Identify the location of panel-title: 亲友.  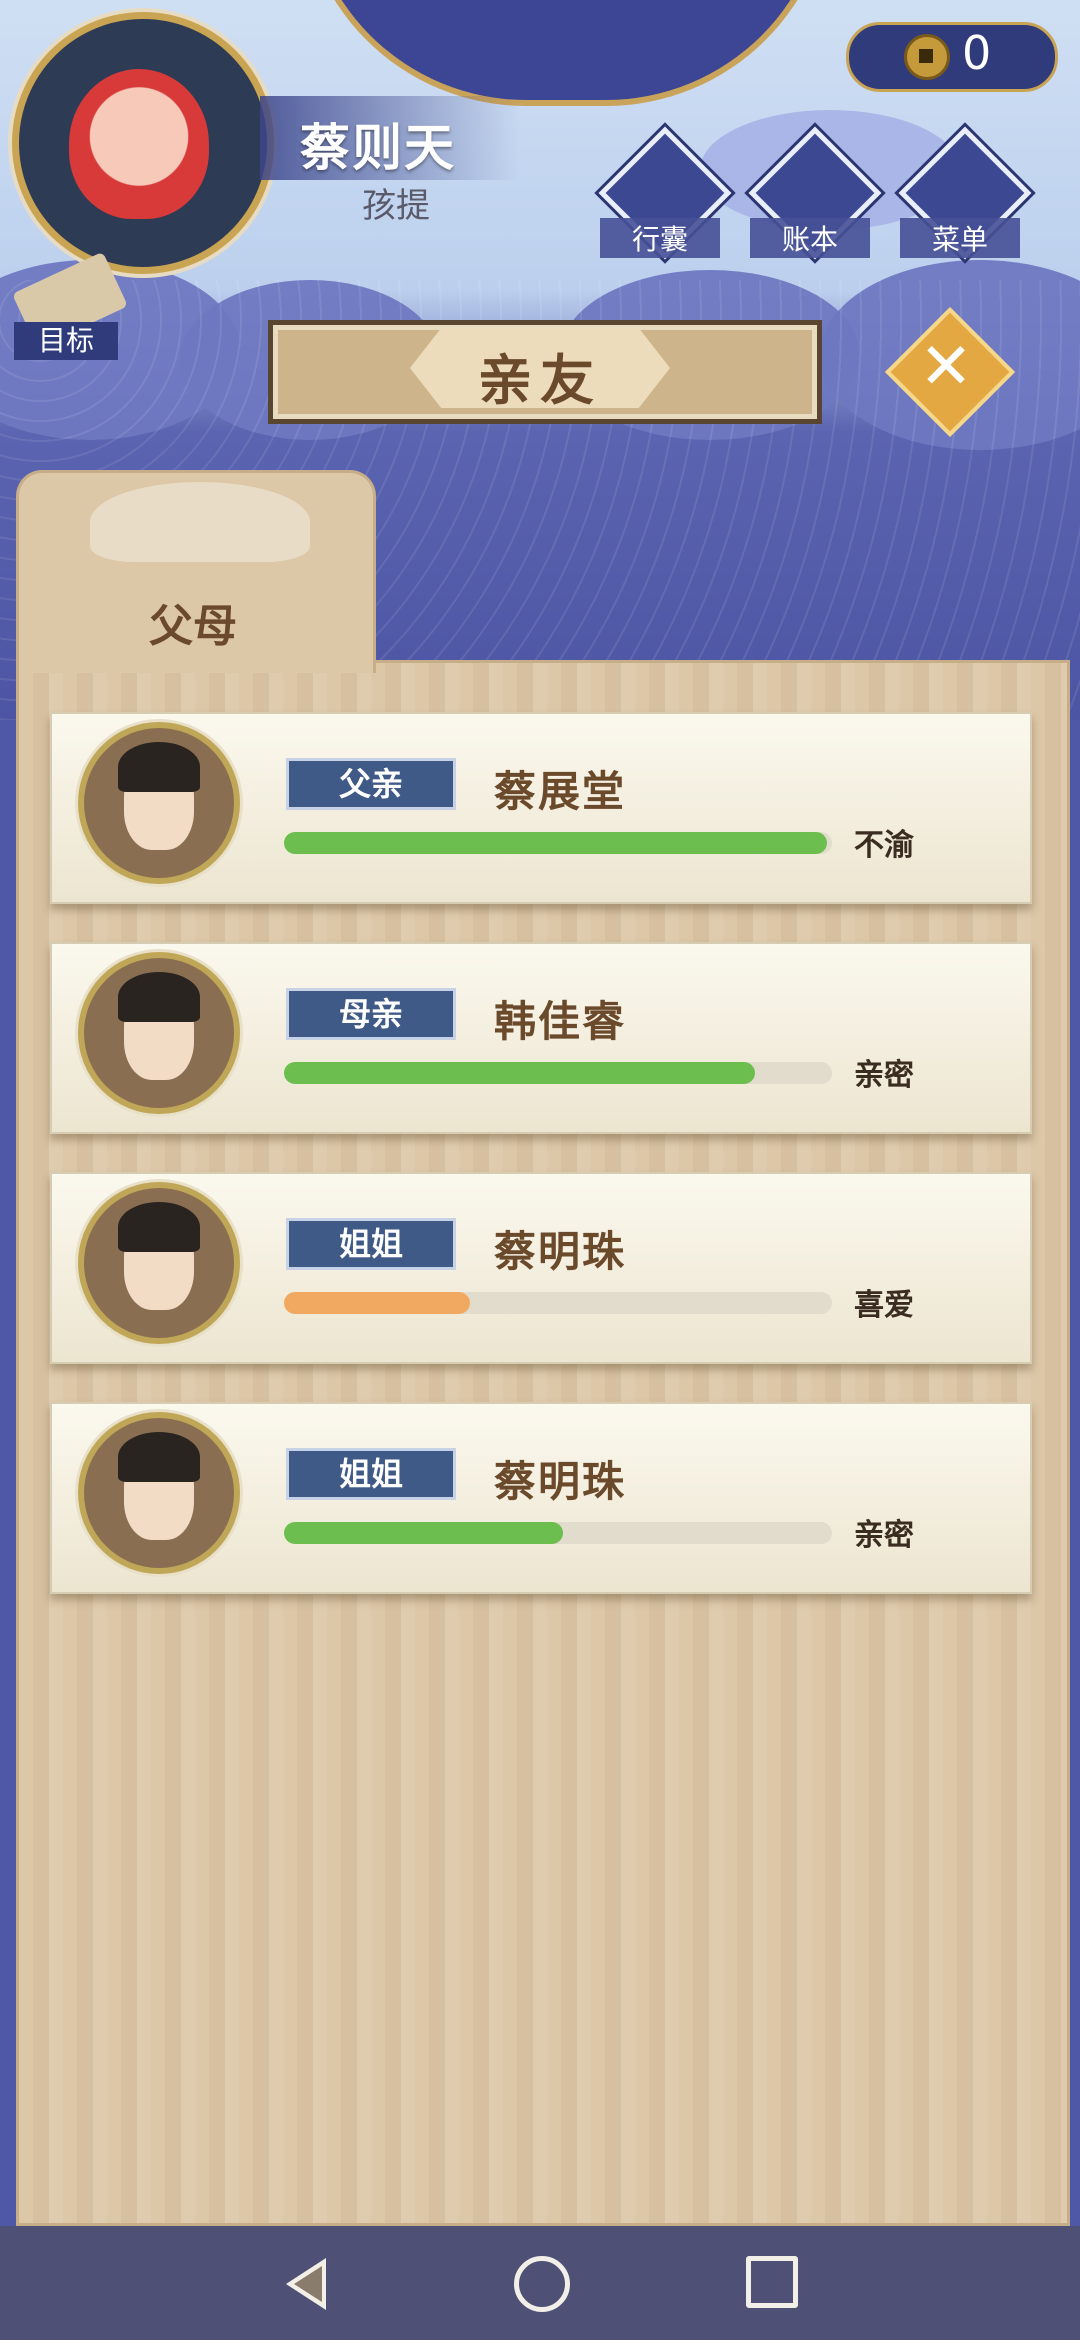
(540, 380).